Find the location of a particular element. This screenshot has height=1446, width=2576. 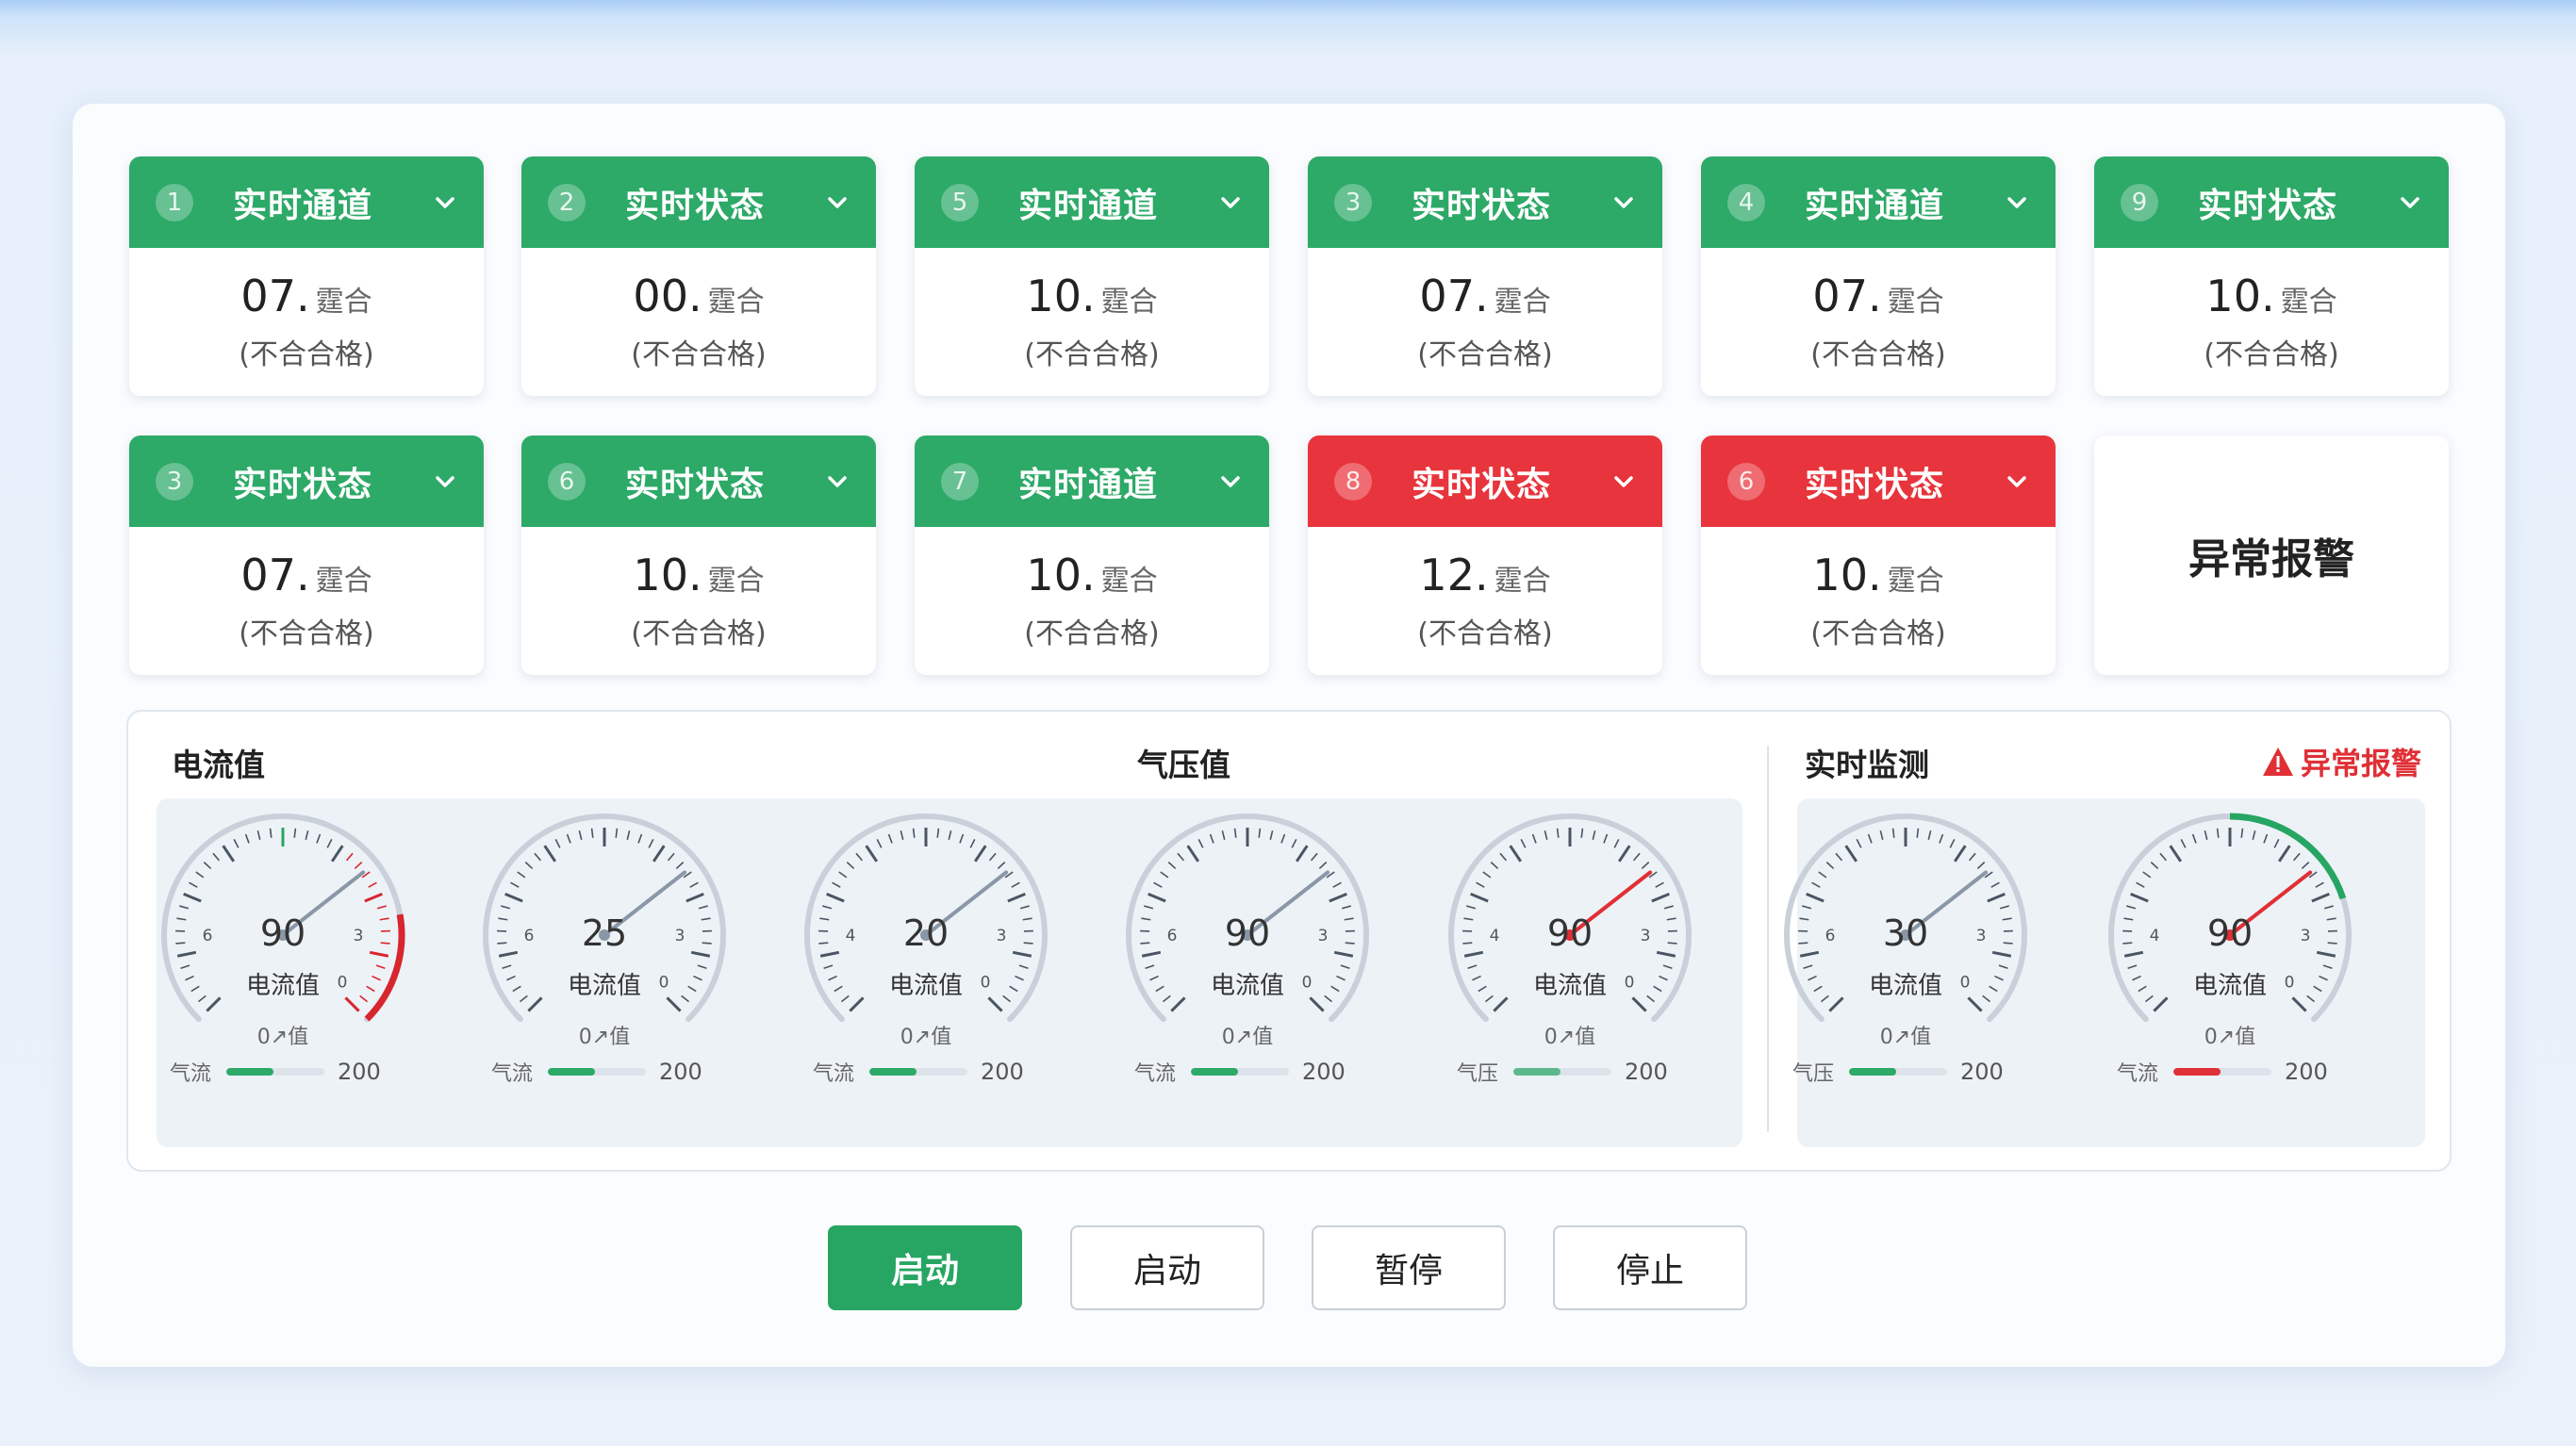

channel-card-header: 1 实时通道 is located at coordinates (306, 202).